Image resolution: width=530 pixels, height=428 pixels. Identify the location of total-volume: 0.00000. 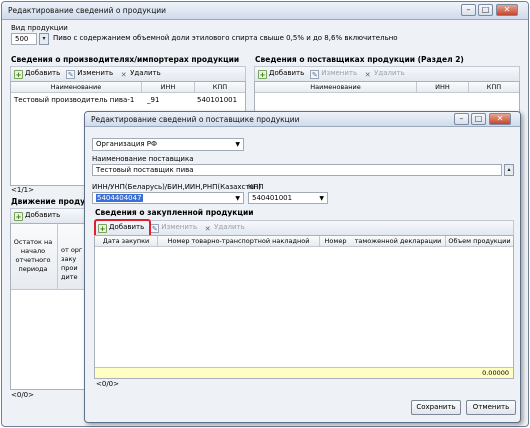
(495, 373).